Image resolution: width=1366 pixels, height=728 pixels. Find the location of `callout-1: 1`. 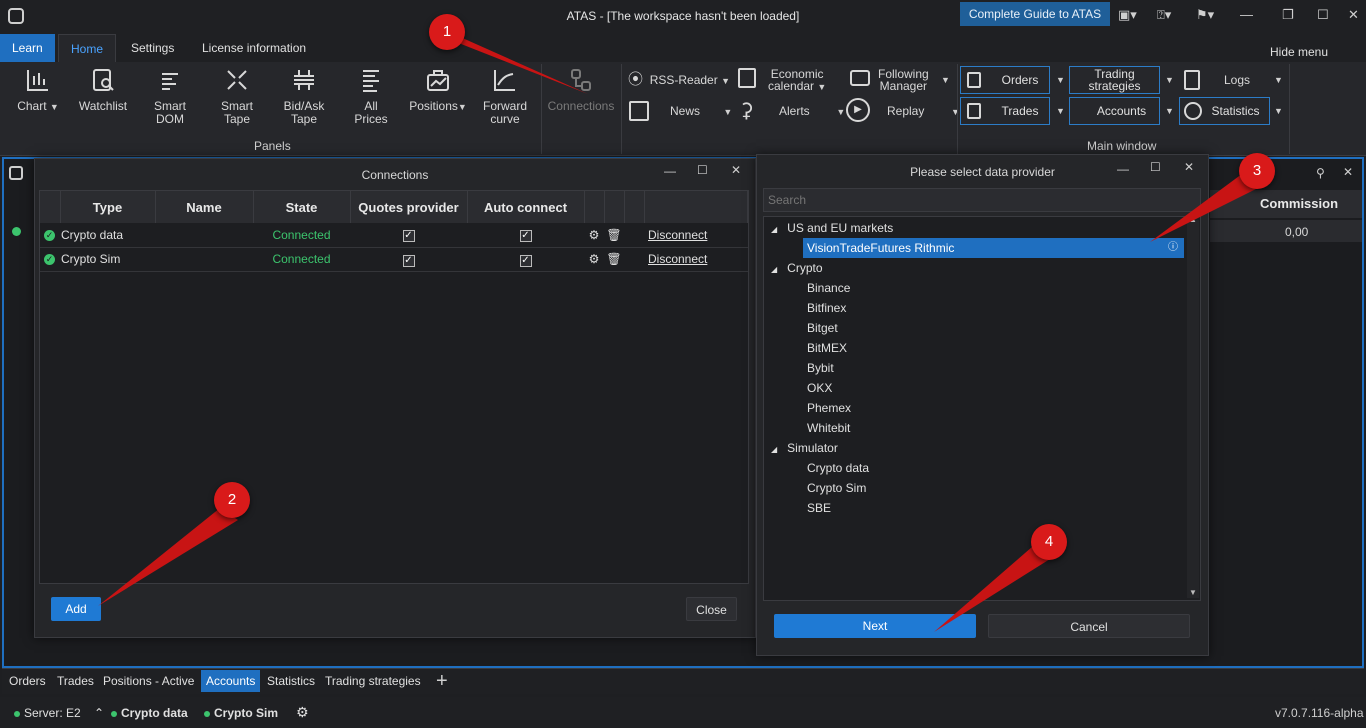

callout-1: 1 is located at coordinates (447, 32).